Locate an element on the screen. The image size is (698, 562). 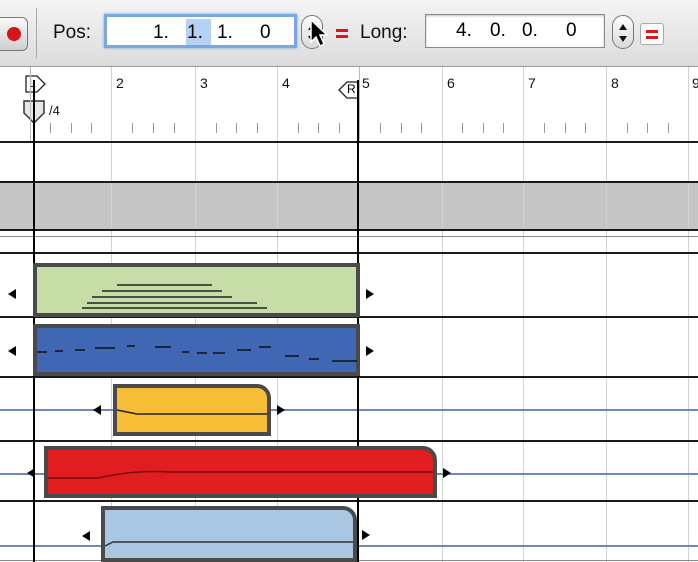
automation-line is located at coordinates (349, 410).